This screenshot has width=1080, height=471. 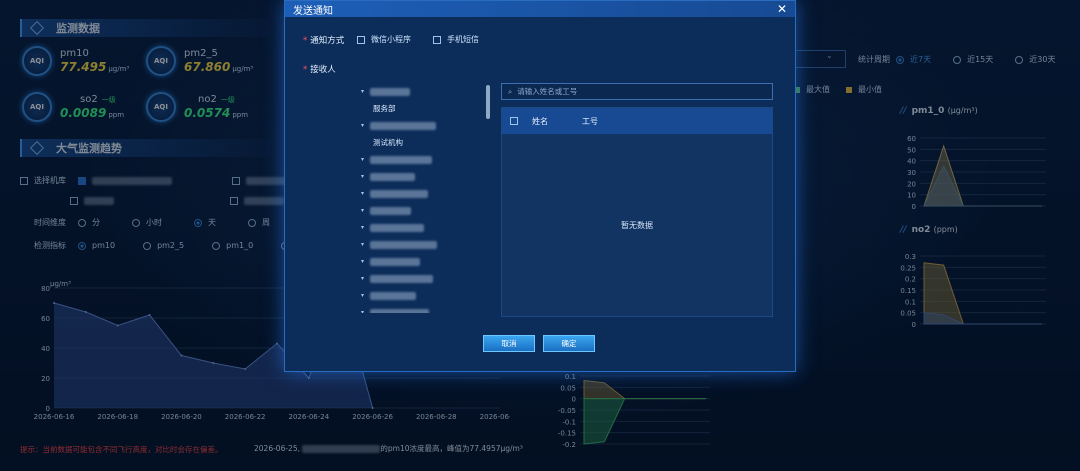 What do you see at coordinates (509, 343) in the screenshot?
I see `cancel-button: 取消` at bounding box center [509, 343].